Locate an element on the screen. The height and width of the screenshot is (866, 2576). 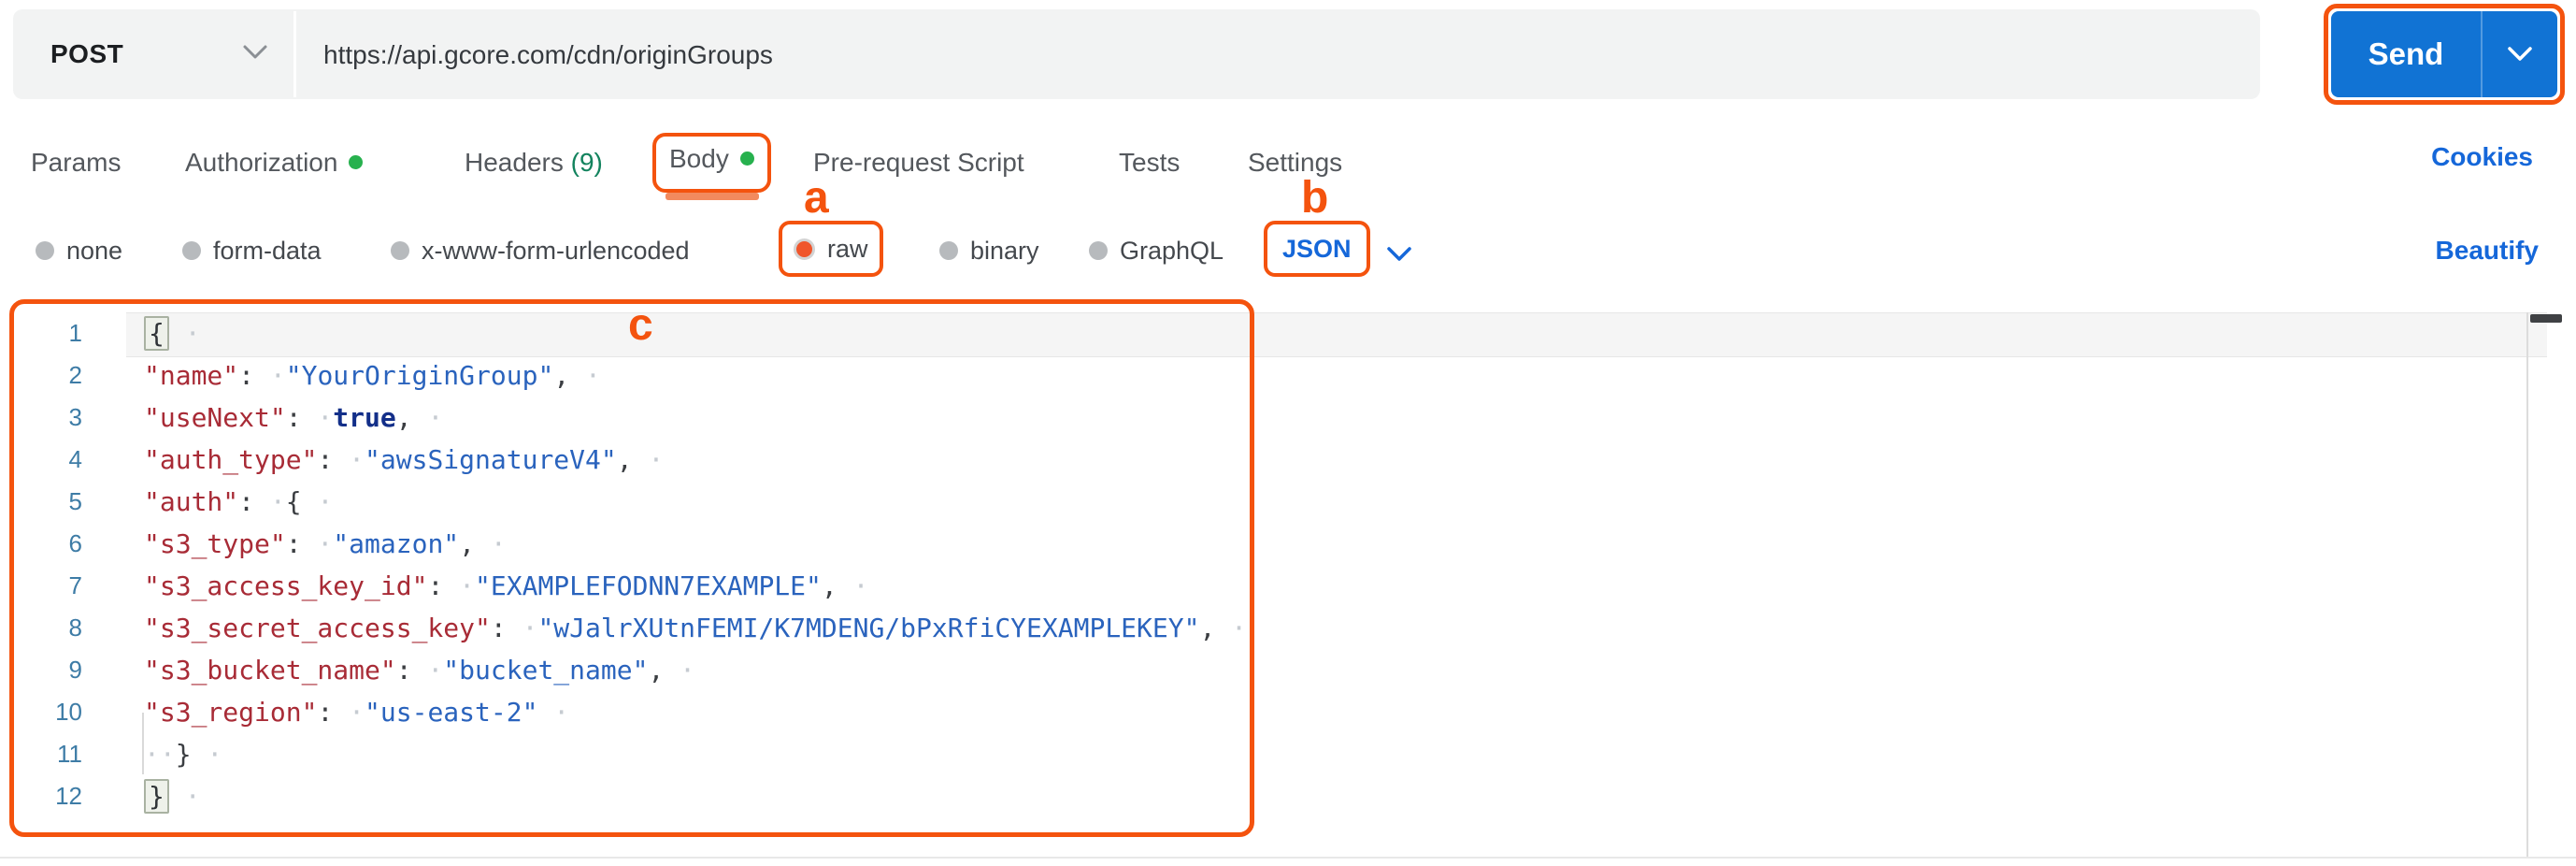
beautify-link: Beautify is located at coordinates (2487, 251).